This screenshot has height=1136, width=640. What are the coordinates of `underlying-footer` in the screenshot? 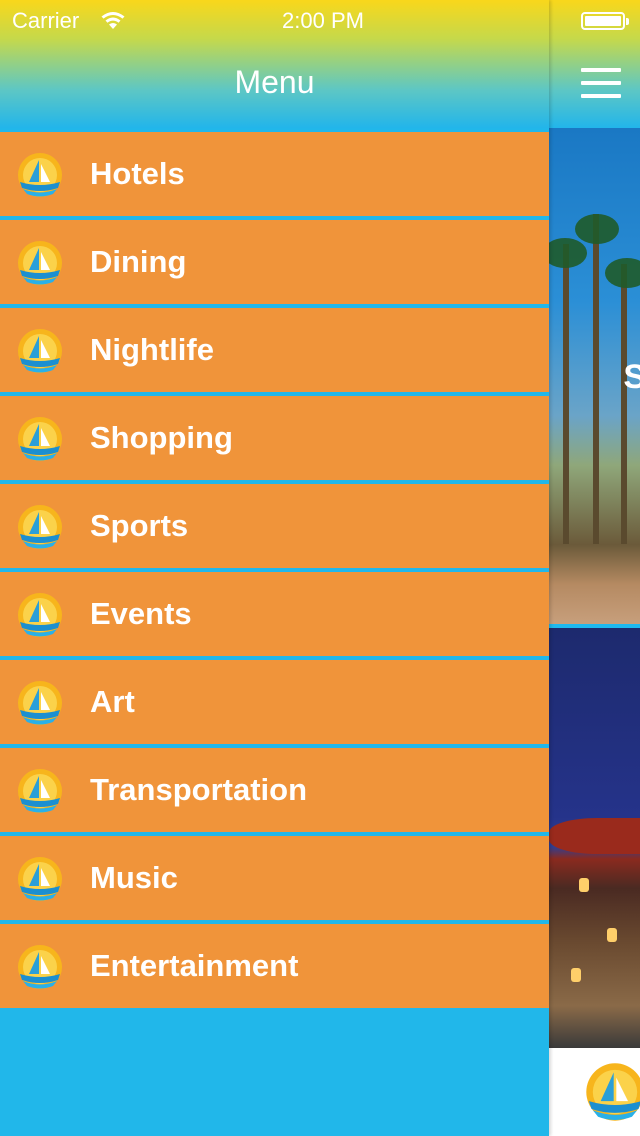 It's located at (594, 1092).